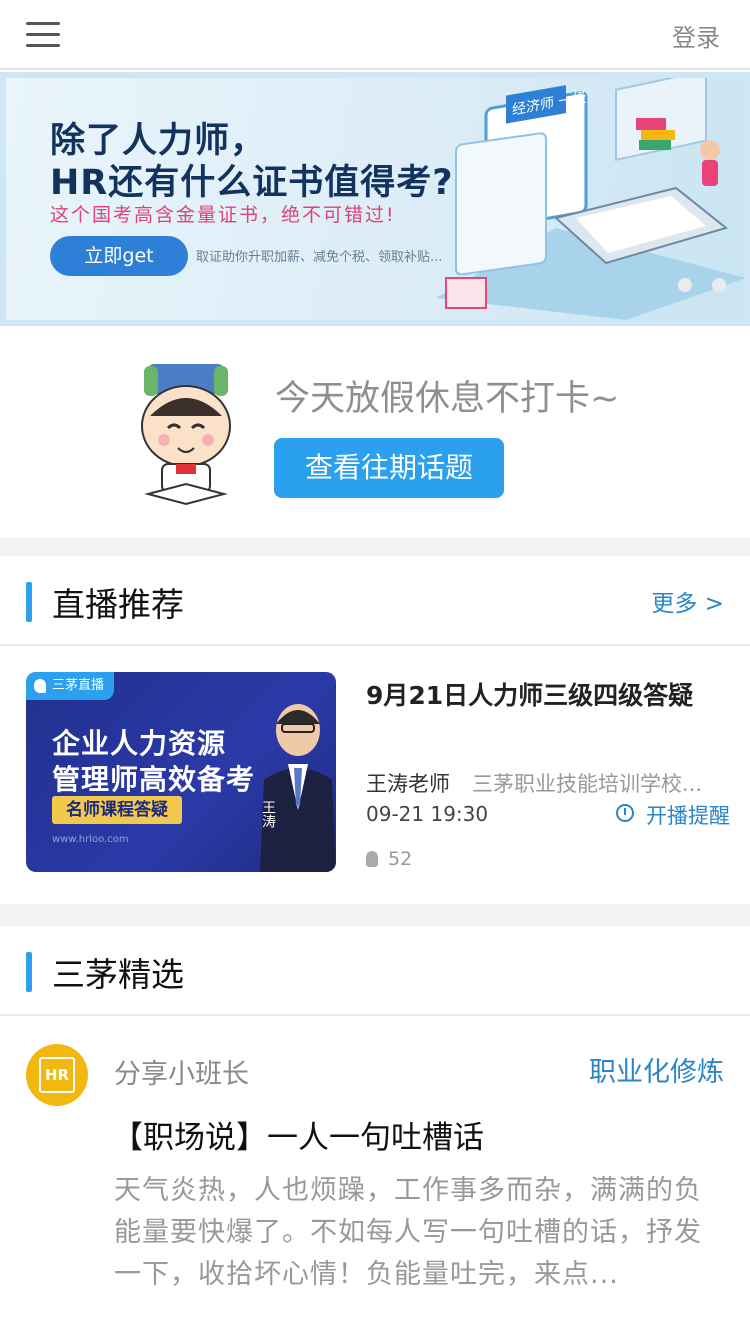 This screenshot has height=1334, width=750. What do you see at coordinates (375, 35) in the screenshot?
I see `top-bar: 登录` at bounding box center [375, 35].